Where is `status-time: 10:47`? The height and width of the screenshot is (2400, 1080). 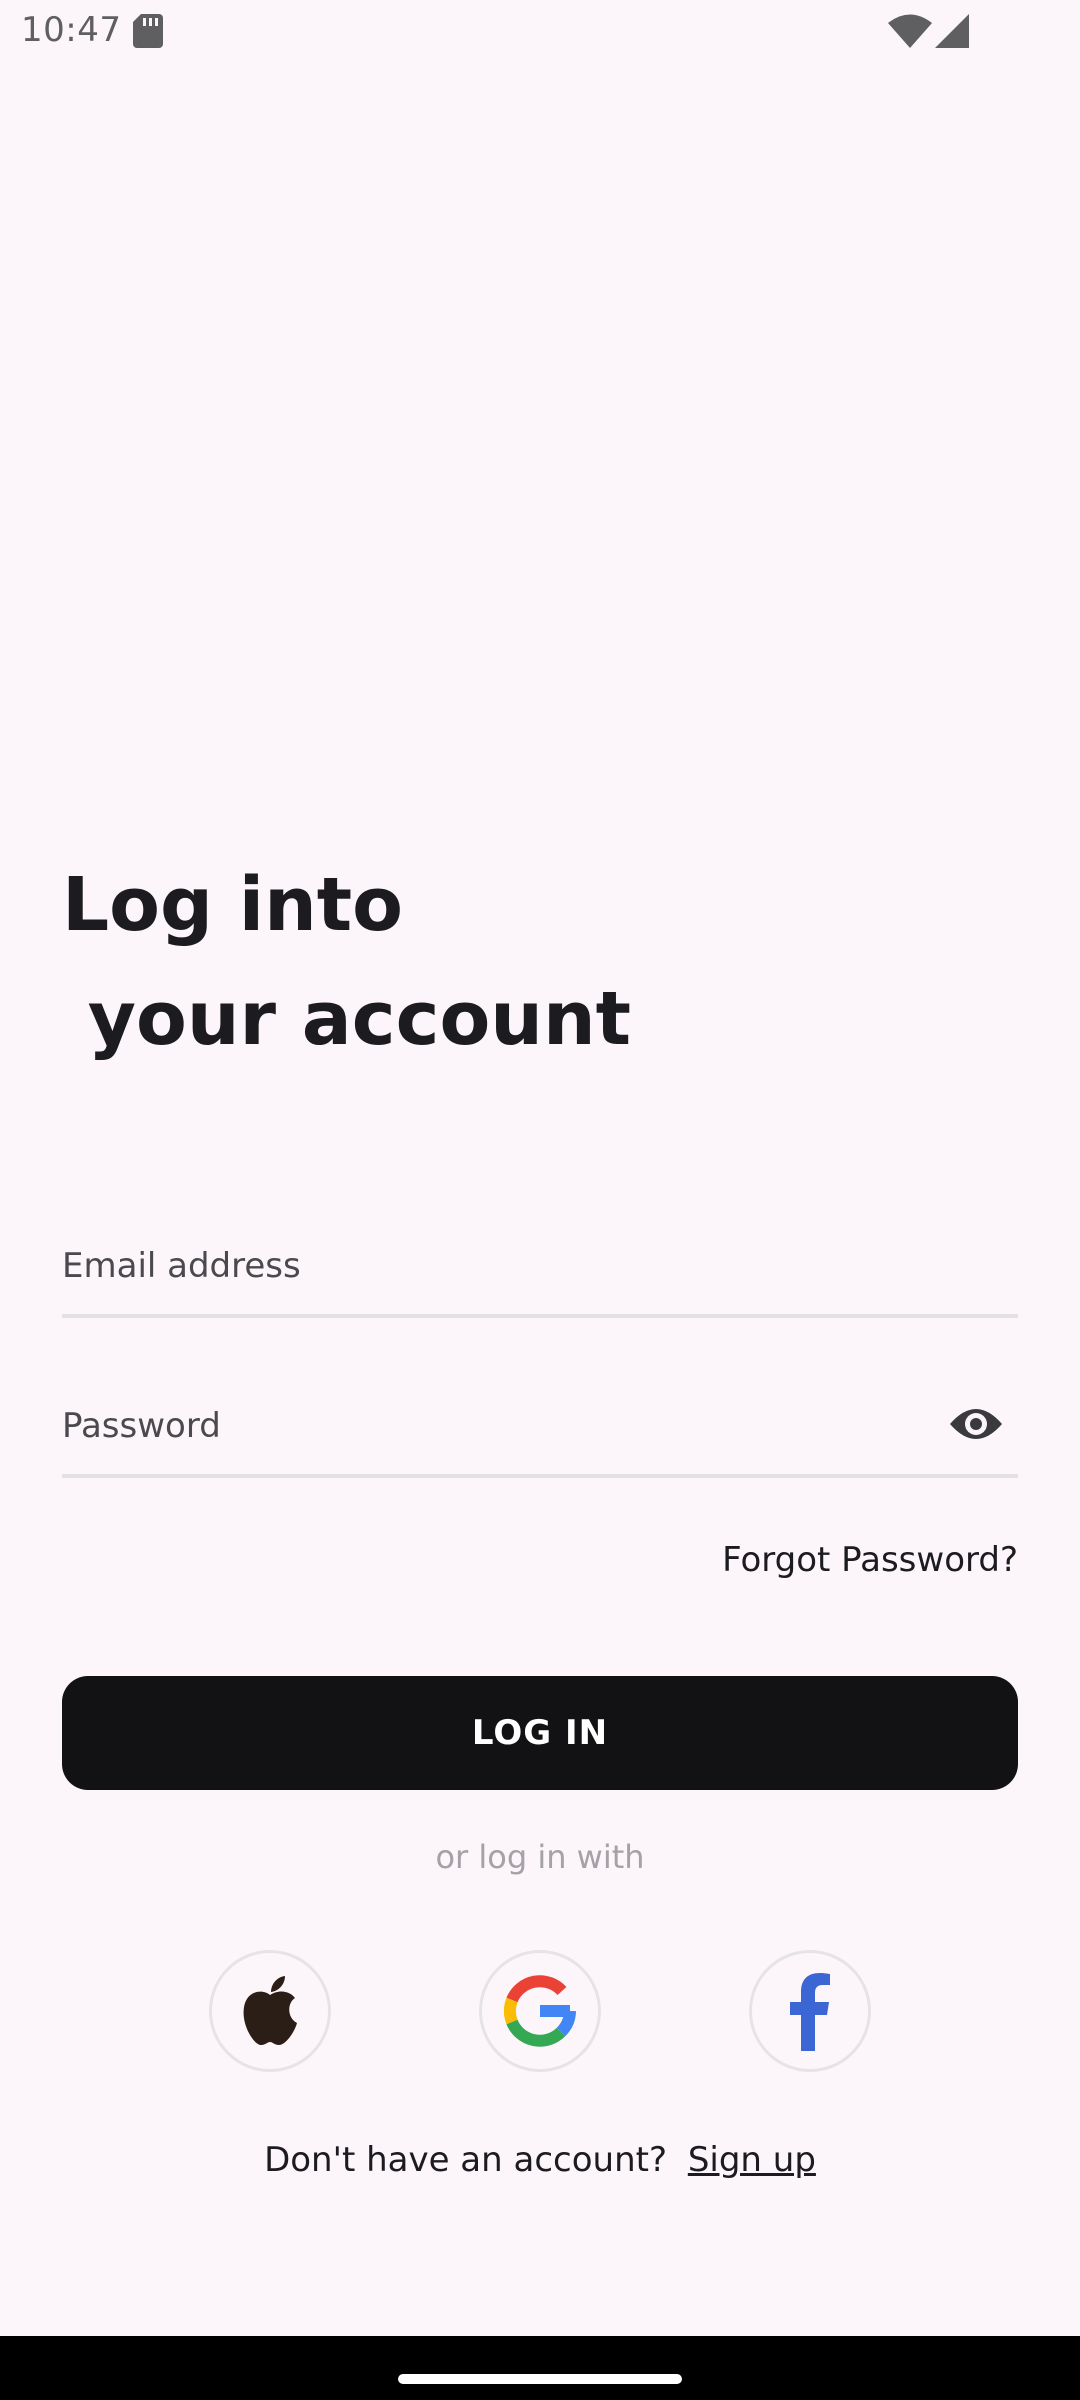 status-time: 10:47 is located at coordinates (71, 30).